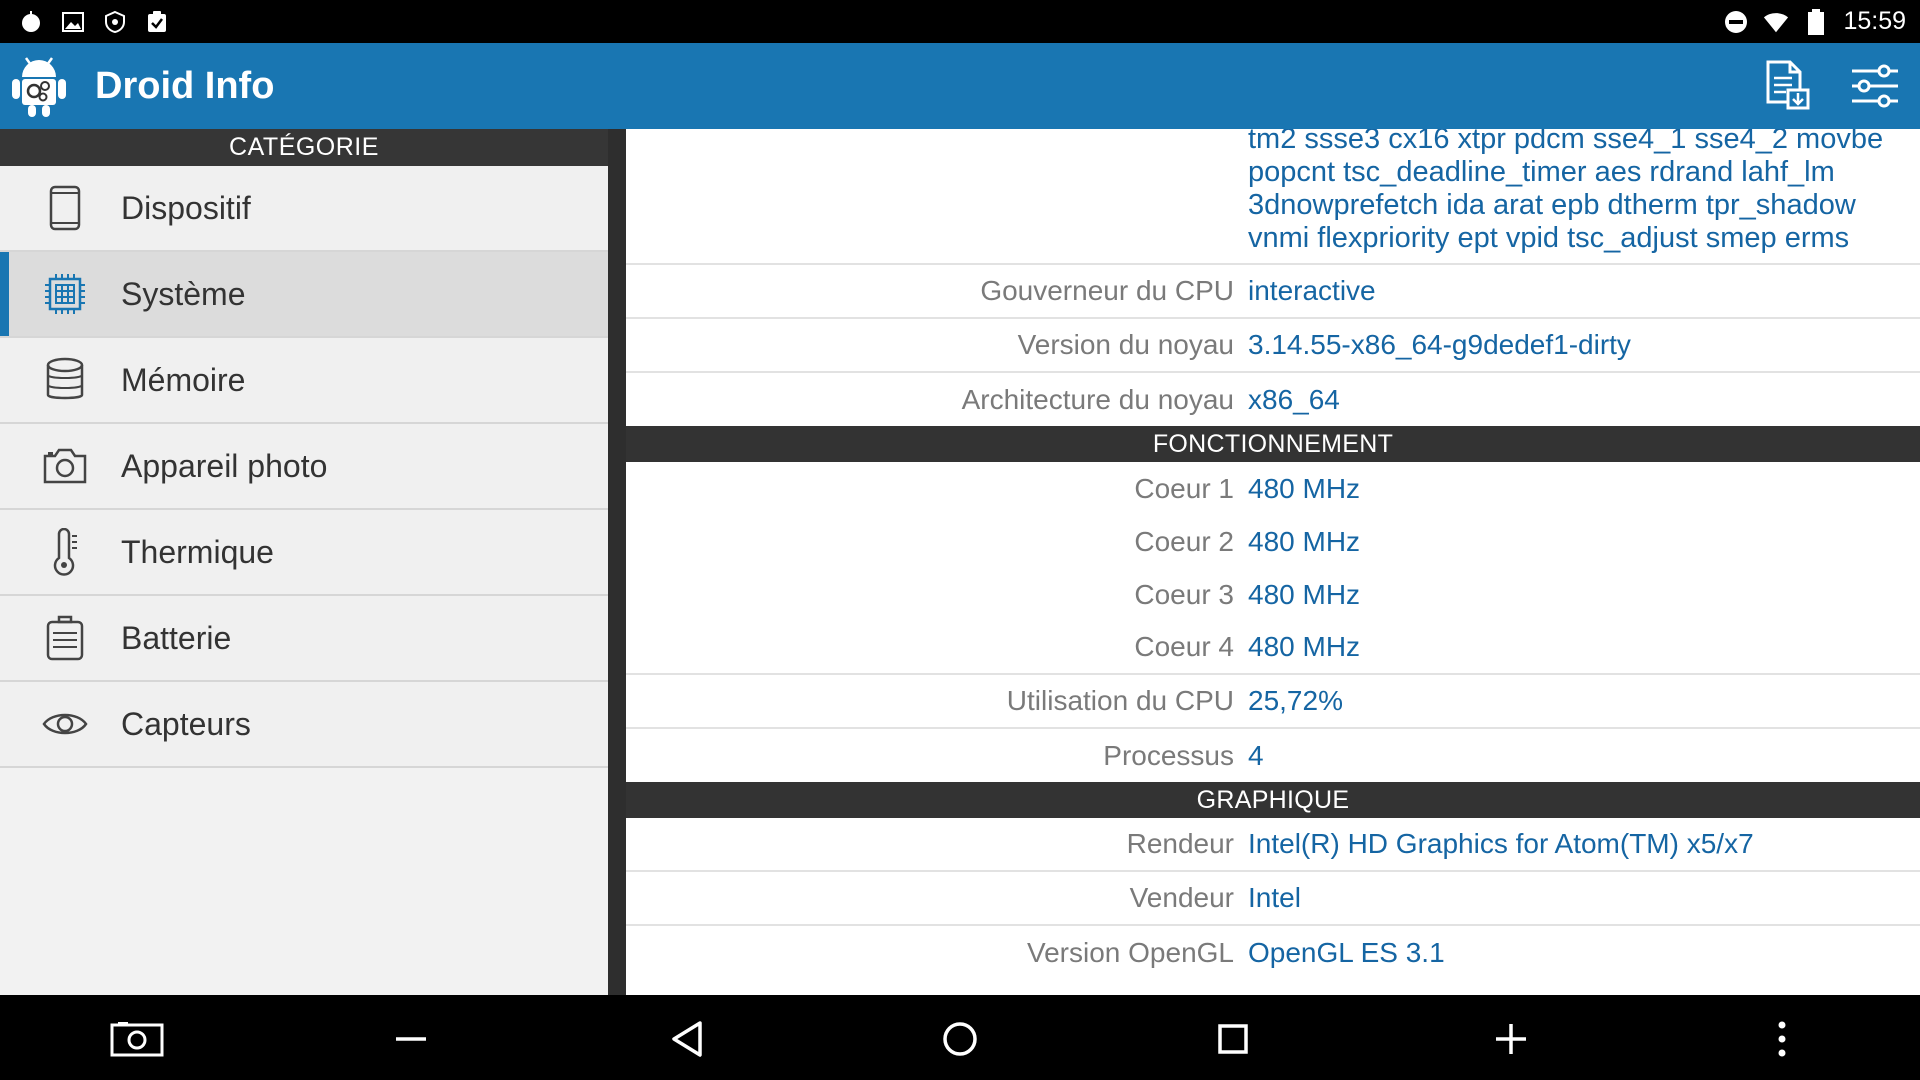  What do you see at coordinates (65, 380) in the screenshot?
I see `database-icon` at bounding box center [65, 380].